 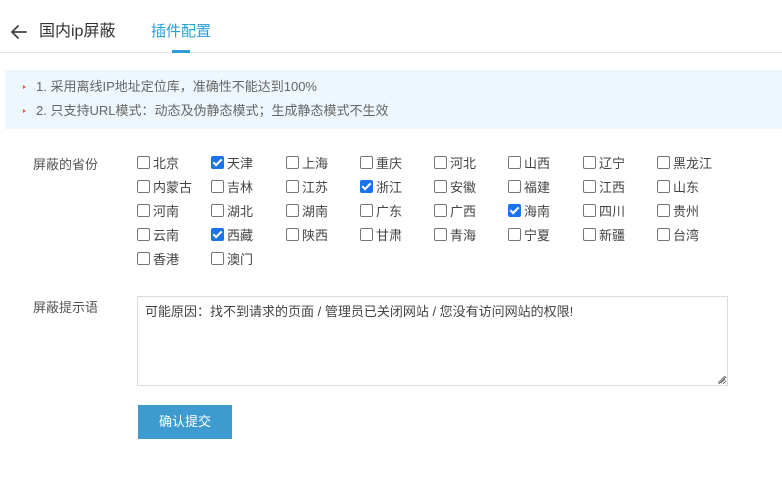 What do you see at coordinates (529, 187) in the screenshot?
I see `province-option: 福建` at bounding box center [529, 187].